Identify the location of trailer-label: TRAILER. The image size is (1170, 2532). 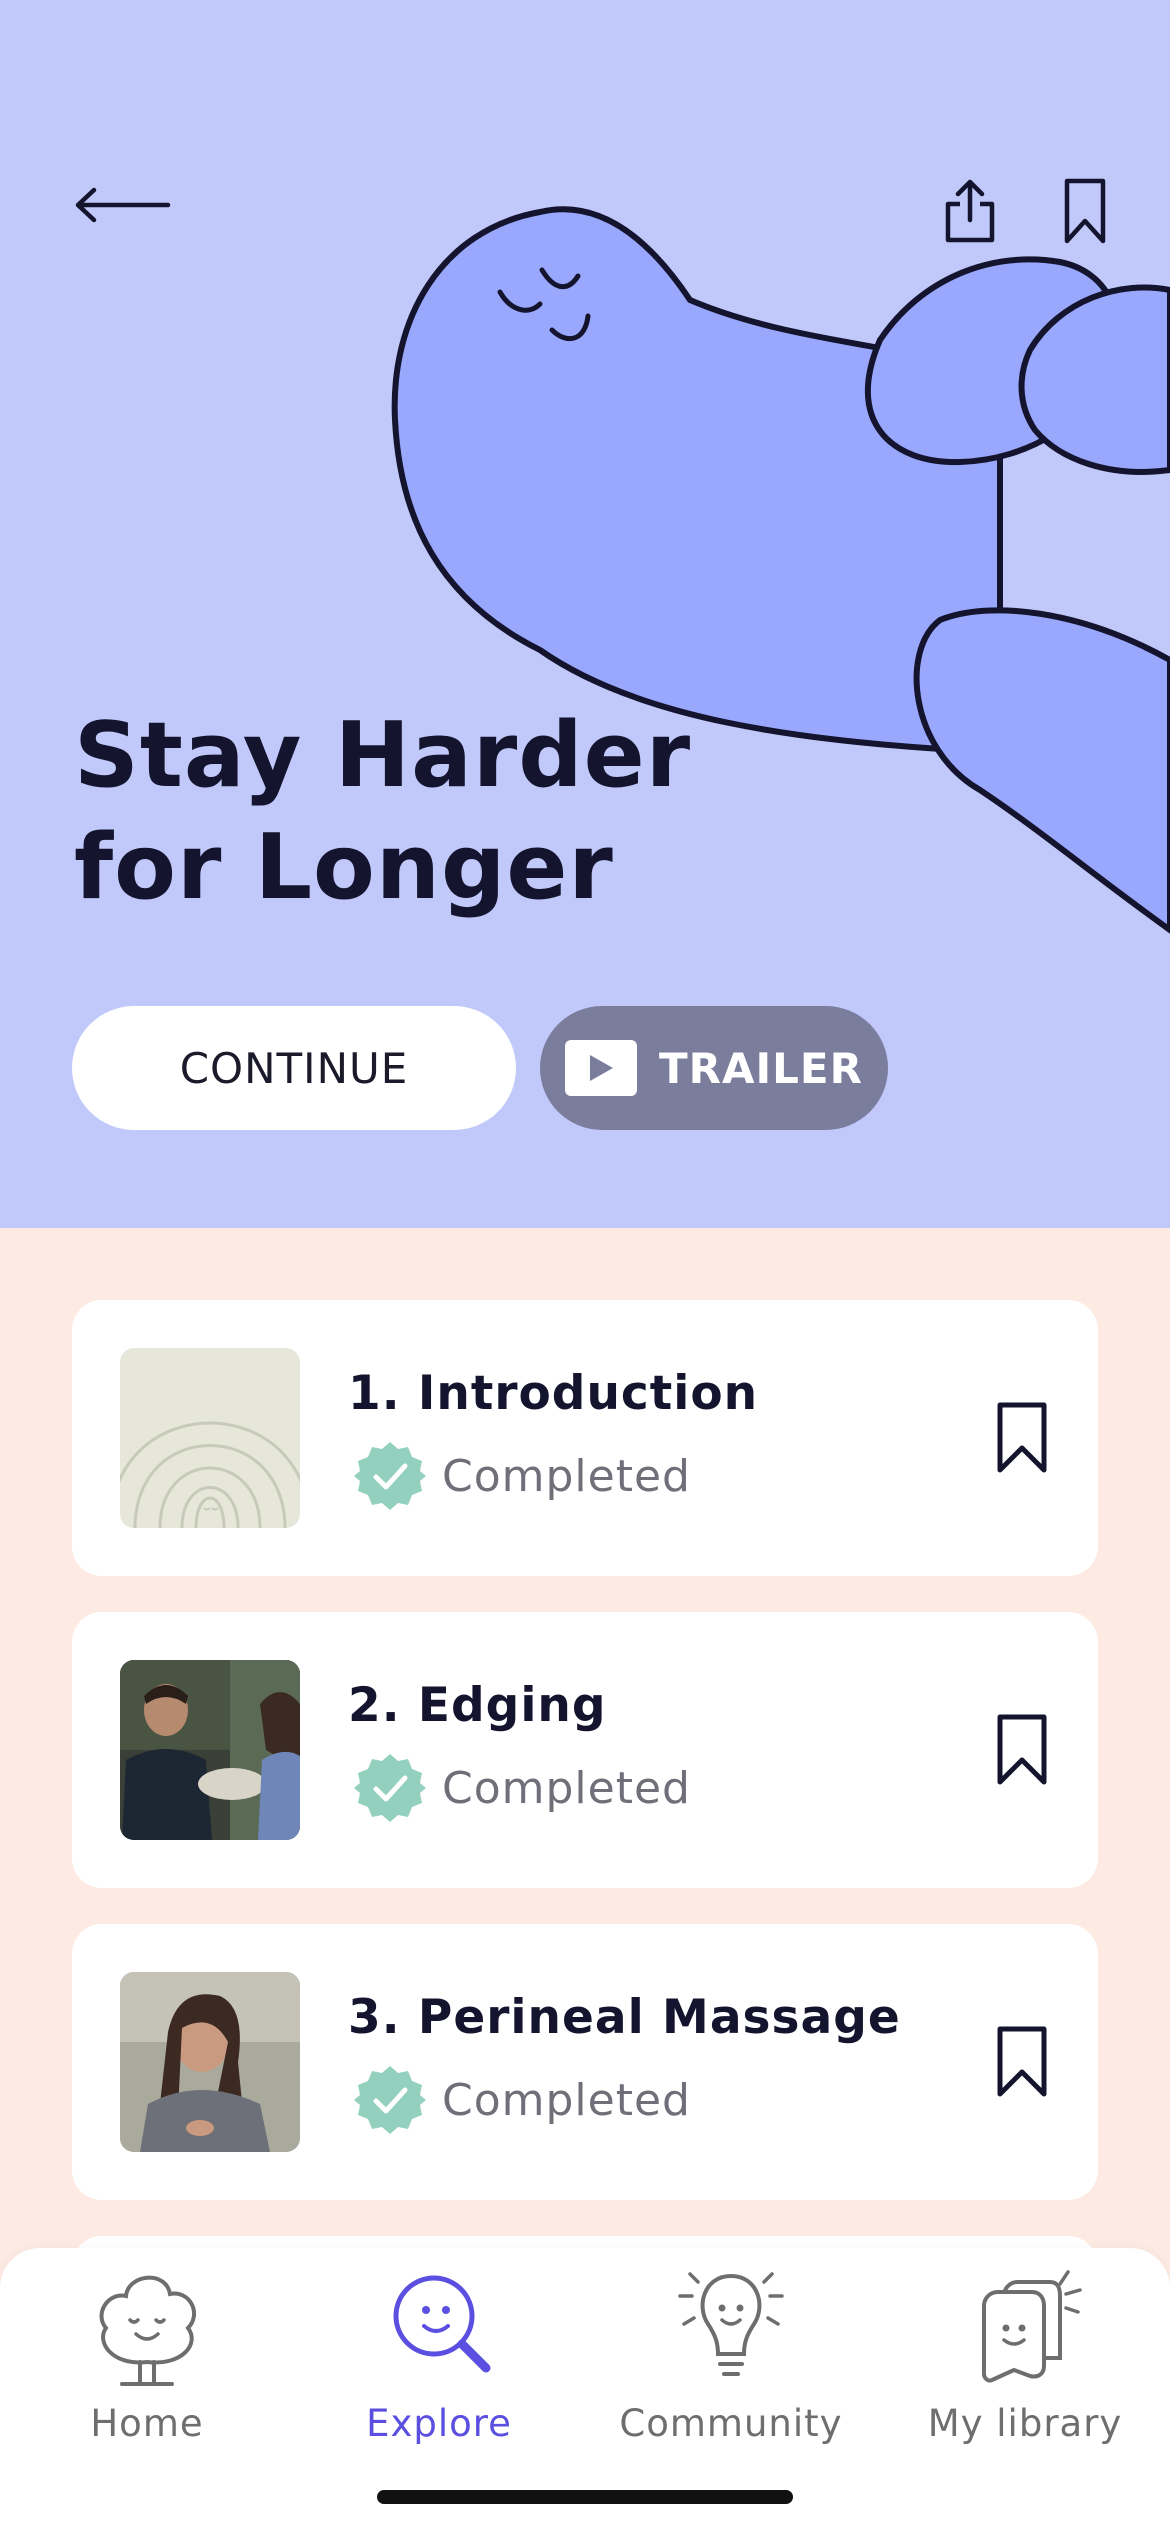
(761, 1068).